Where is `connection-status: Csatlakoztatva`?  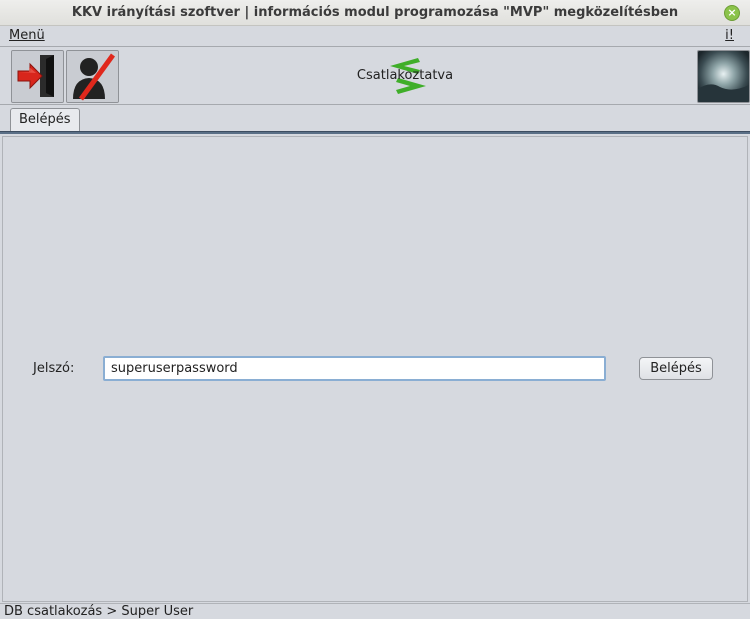
connection-status: Csatlakoztatva is located at coordinates (405, 76).